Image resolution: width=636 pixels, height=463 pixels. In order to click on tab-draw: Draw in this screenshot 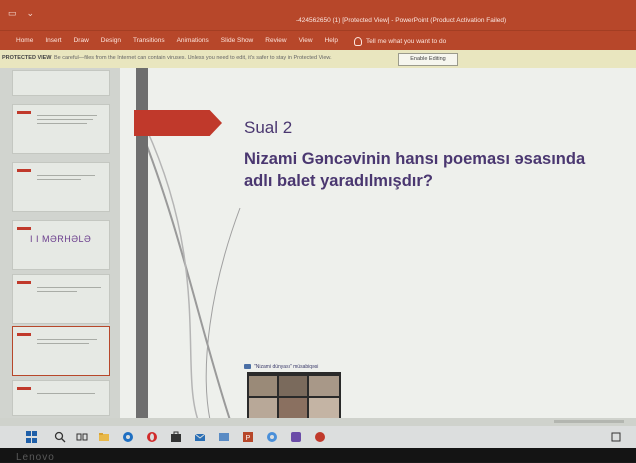, I will do `click(81, 40)`.